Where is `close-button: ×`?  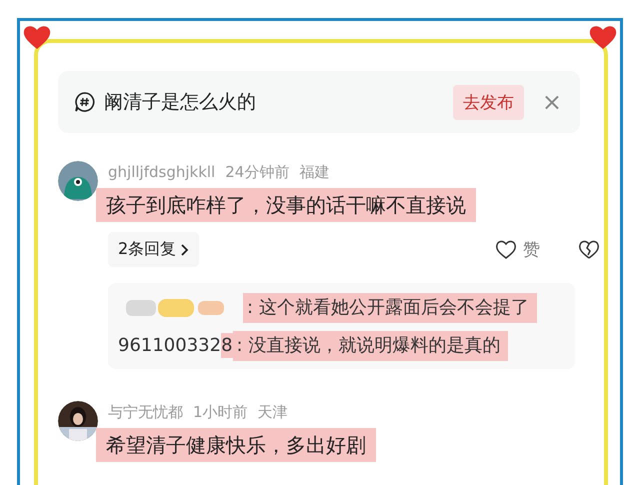 close-button: × is located at coordinates (552, 102).